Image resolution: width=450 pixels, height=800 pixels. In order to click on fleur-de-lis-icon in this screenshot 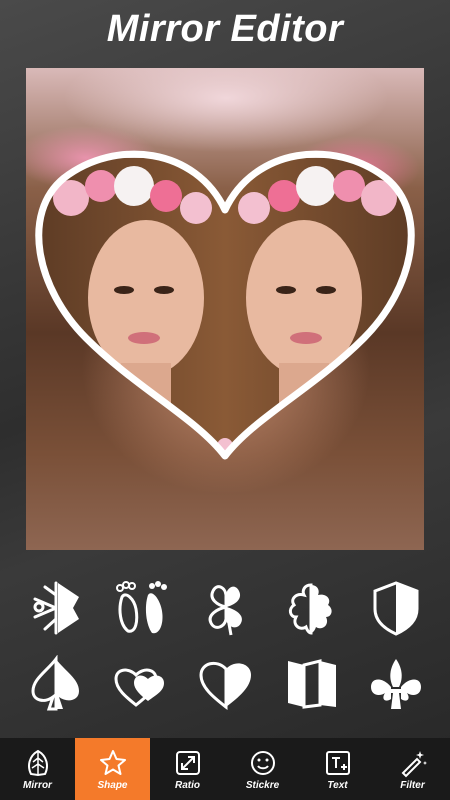, I will do `click(396, 684)`.